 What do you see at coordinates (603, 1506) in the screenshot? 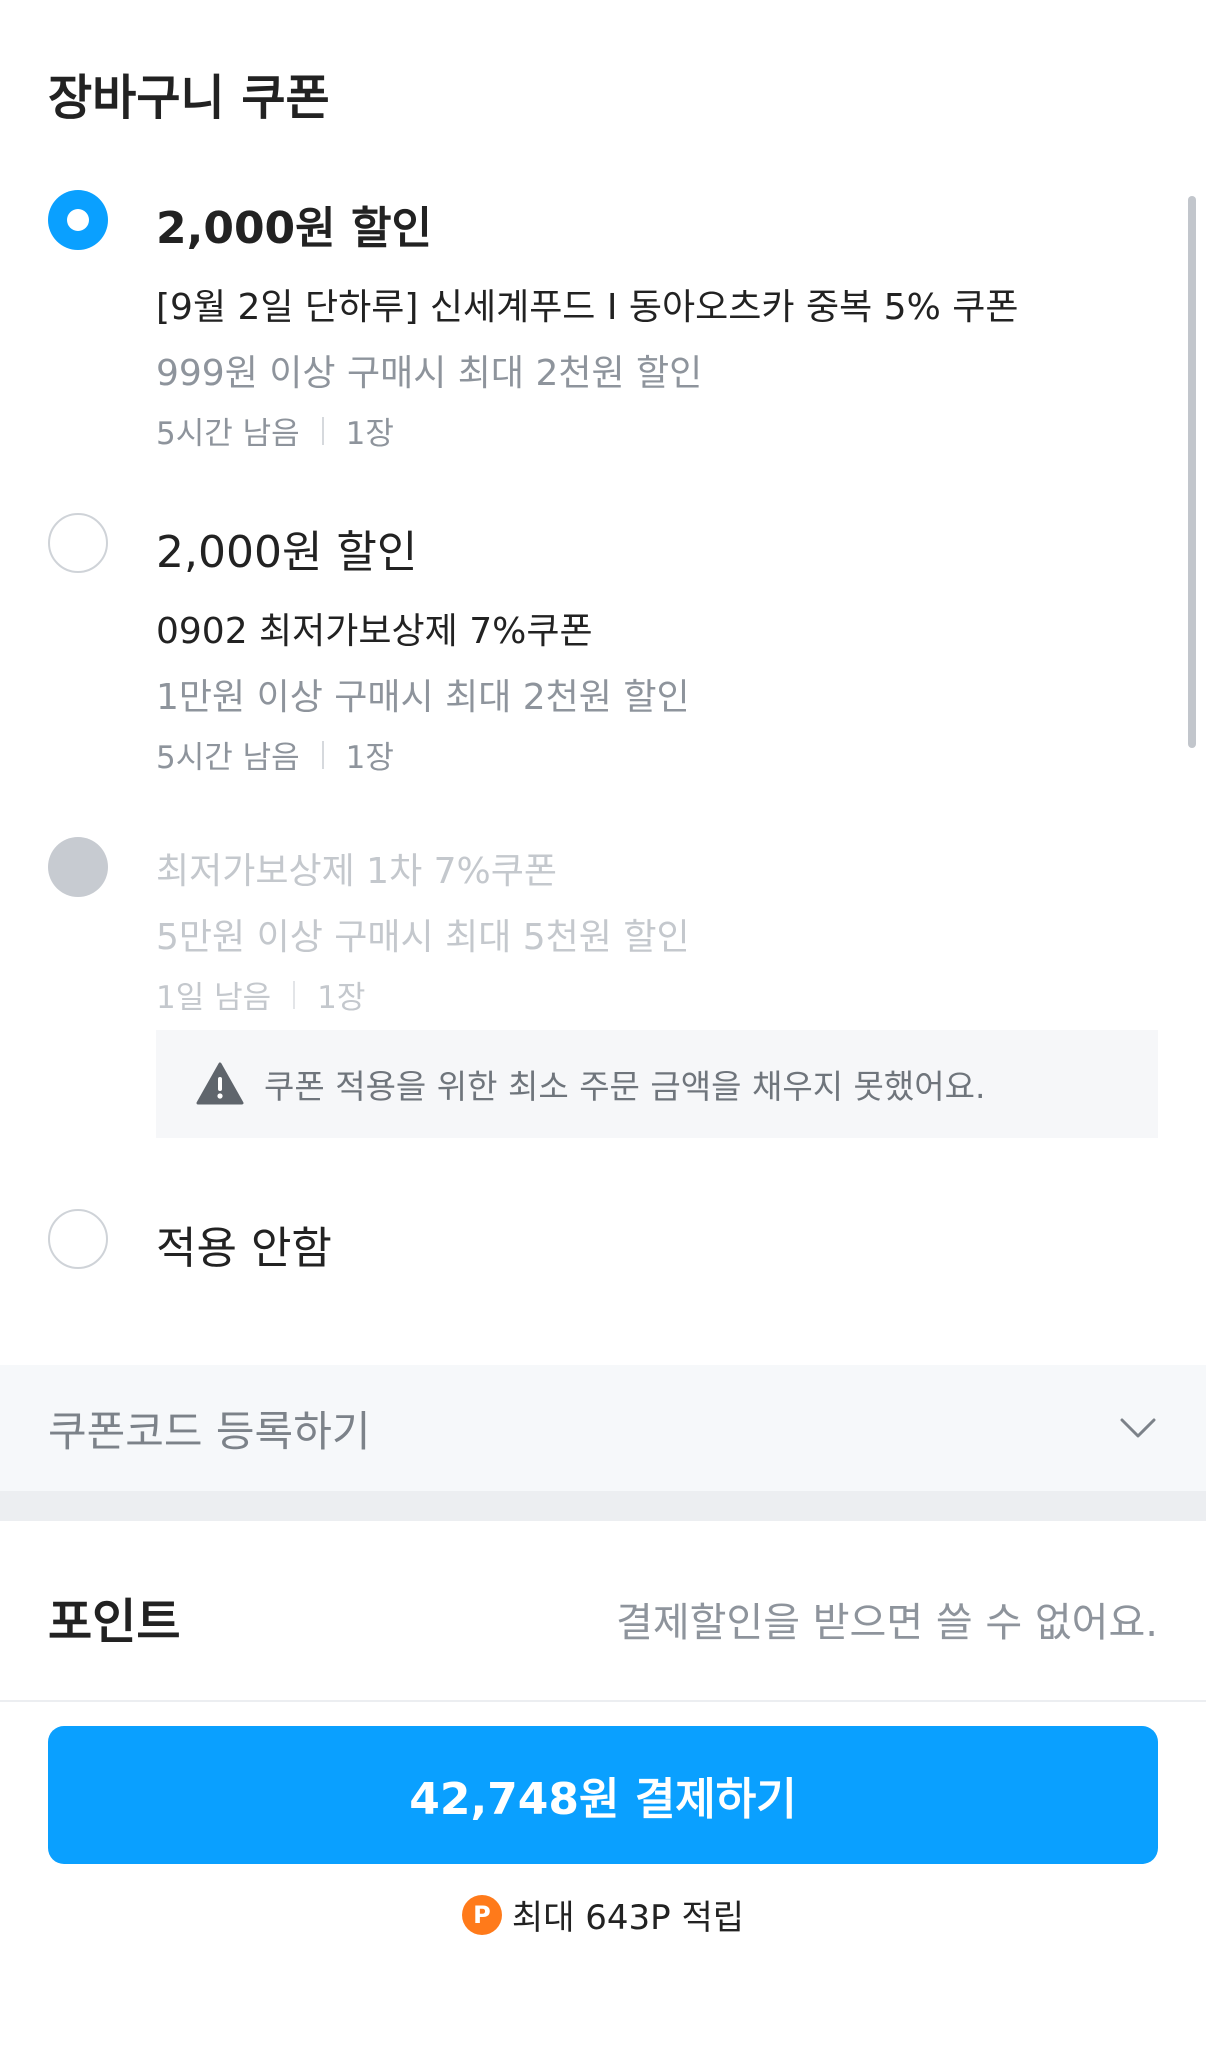
I see `section-divider` at bounding box center [603, 1506].